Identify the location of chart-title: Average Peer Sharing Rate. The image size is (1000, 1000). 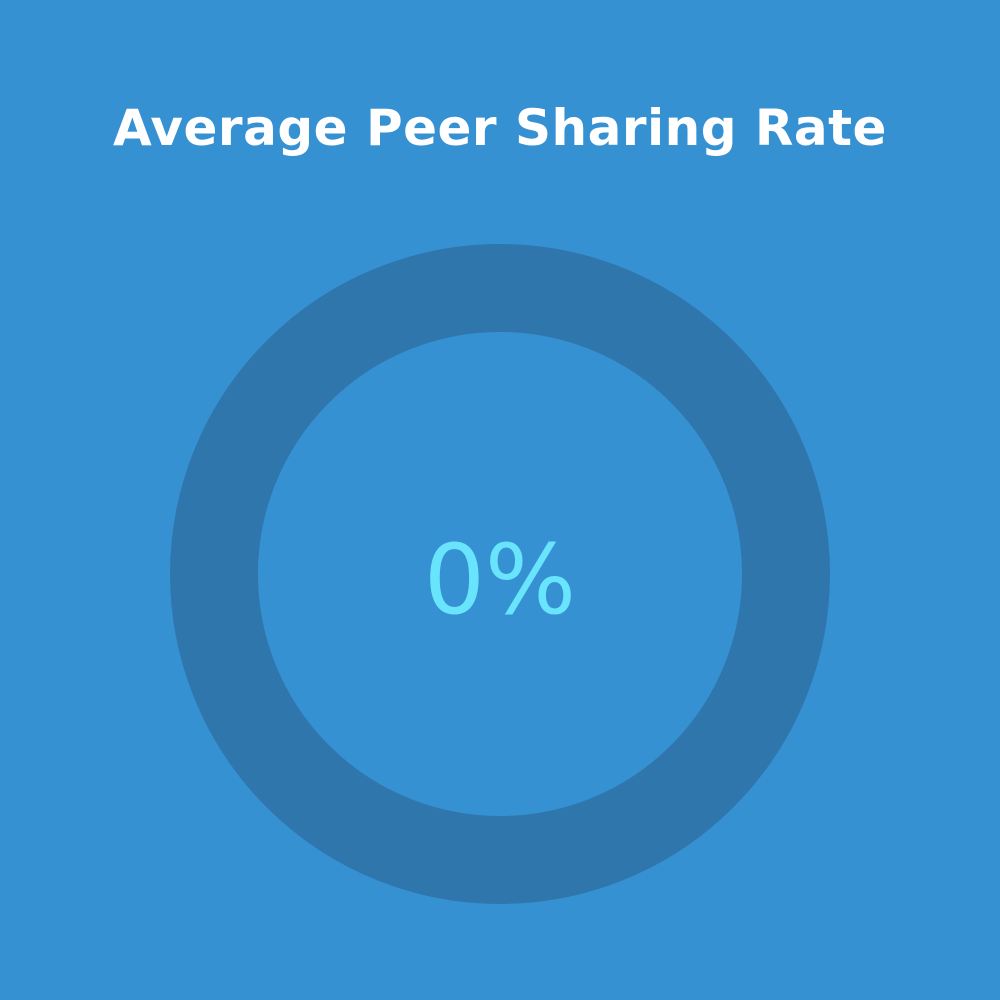
(500, 128).